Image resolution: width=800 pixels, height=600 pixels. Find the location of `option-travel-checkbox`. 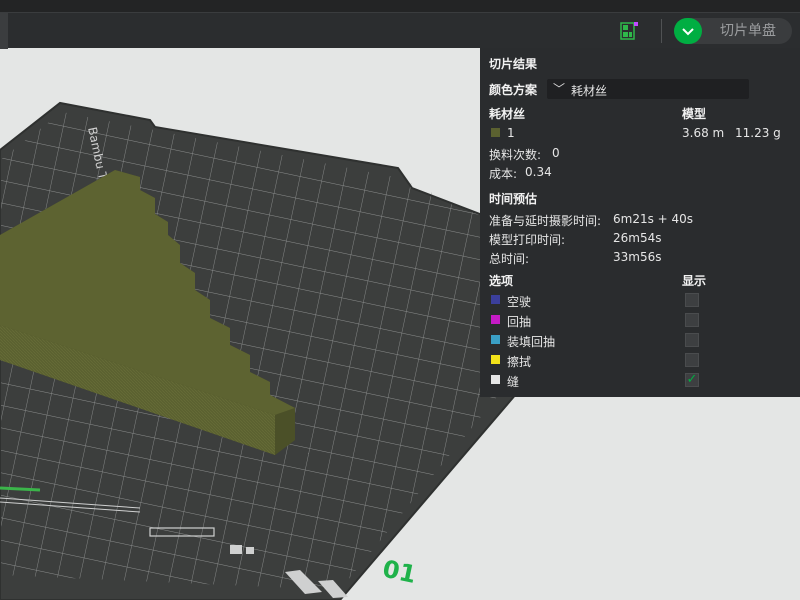

option-travel-checkbox is located at coordinates (692, 300).